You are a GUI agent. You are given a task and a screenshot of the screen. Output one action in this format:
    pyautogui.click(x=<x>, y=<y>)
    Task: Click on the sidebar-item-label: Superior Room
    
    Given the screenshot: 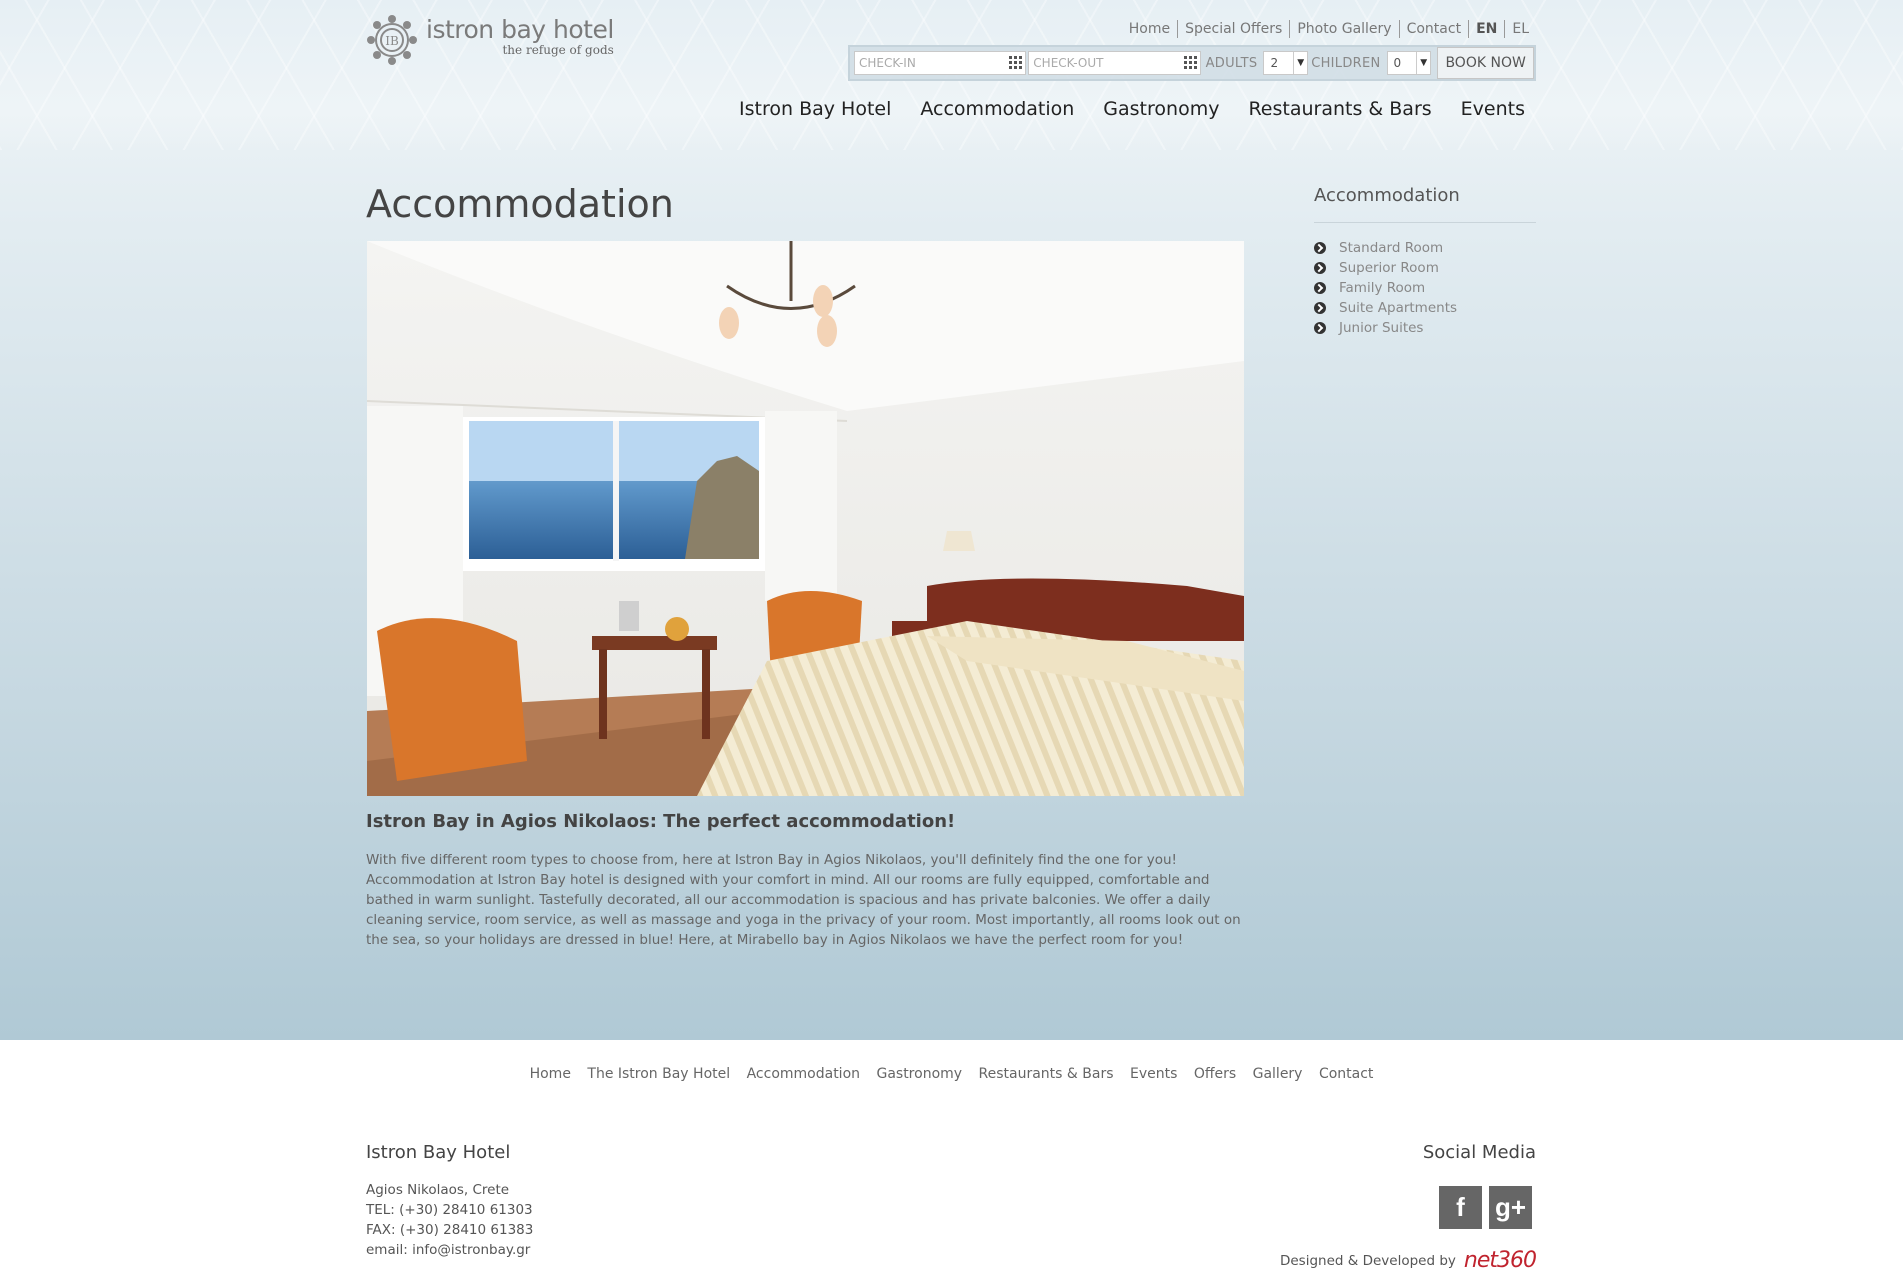 What is the action you would take?
    pyautogui.click(x=1389, y=268)
    